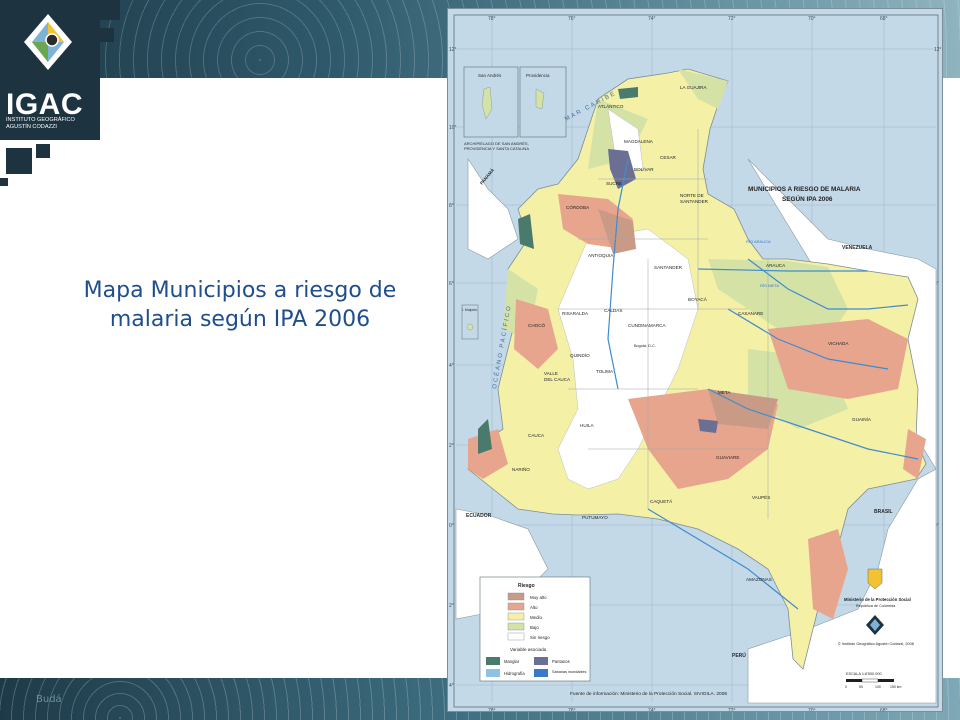 This screenshot has height=720, width=960. I want to click on dept-meta: META, so click(724, 392).